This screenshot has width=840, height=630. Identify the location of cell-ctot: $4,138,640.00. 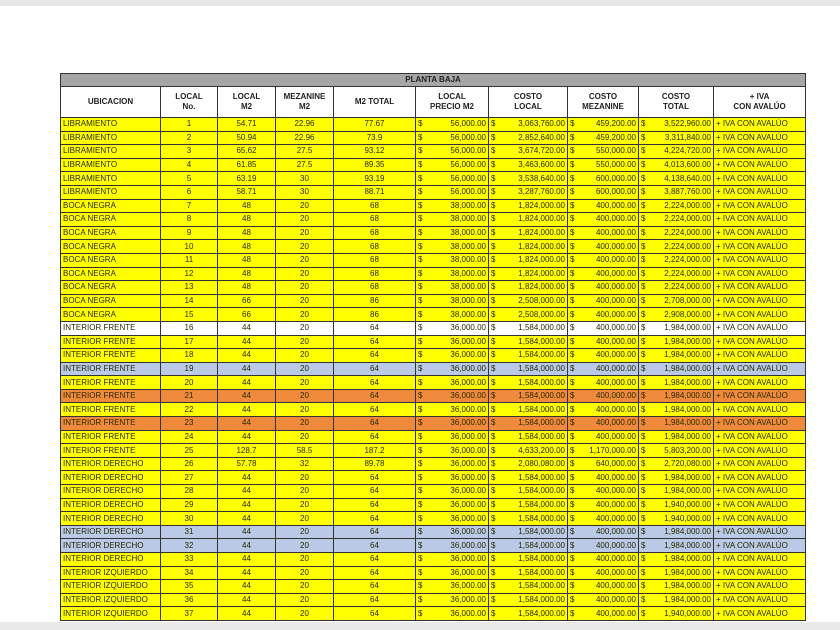
(676, 178).